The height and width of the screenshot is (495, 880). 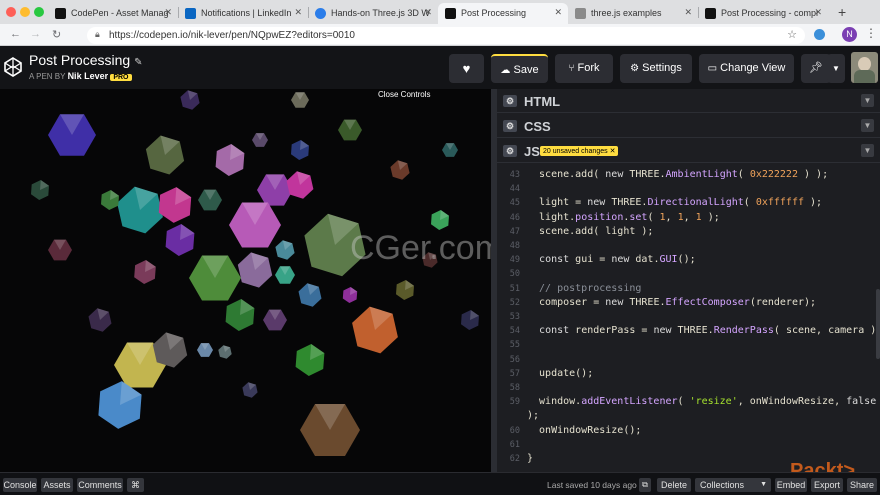 What do you see at coordinates (836, 68) in the screenshot?
I see `more-menu-button: ▼` at bounding box center [836, 68].